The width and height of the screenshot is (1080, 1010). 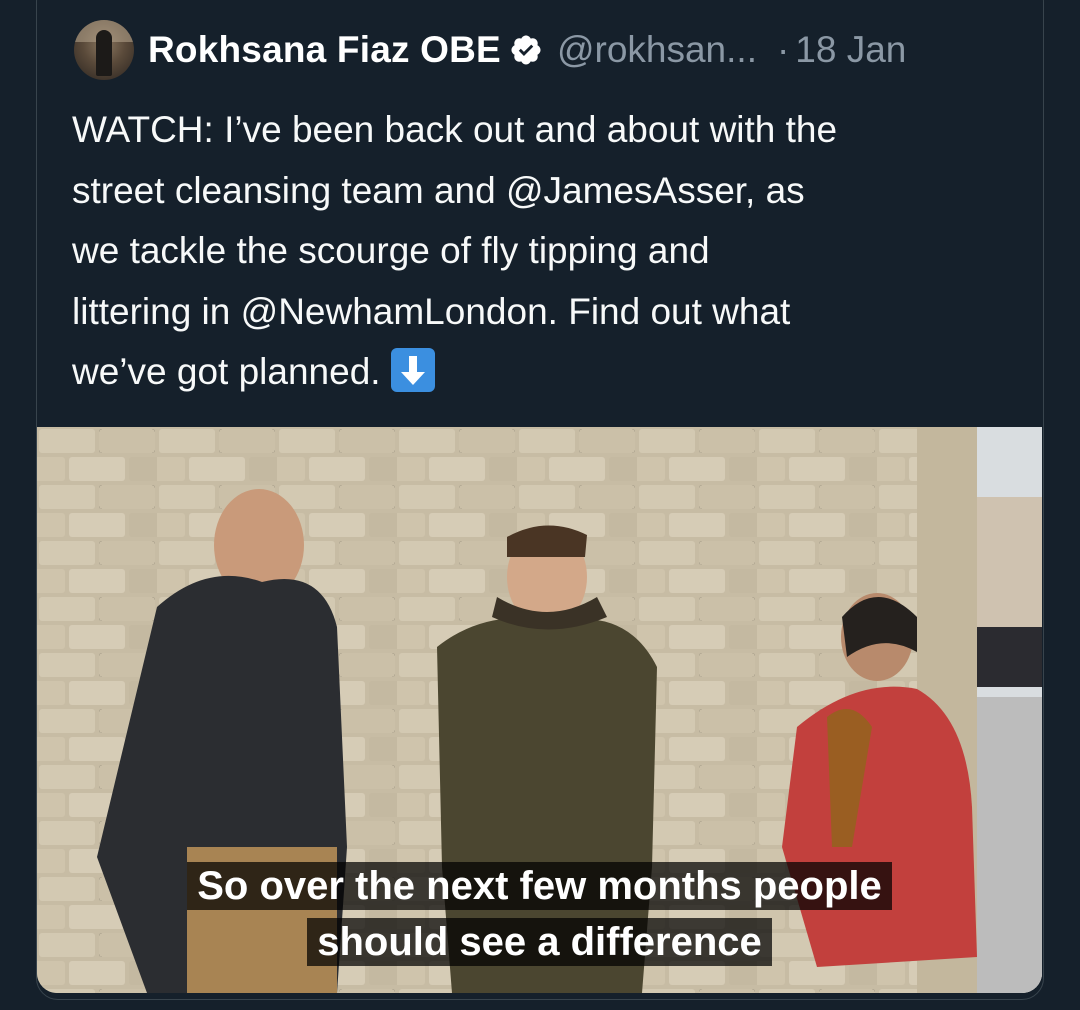 I want to click on tweet-date: 18 Jan, so click(x=850, y=50).